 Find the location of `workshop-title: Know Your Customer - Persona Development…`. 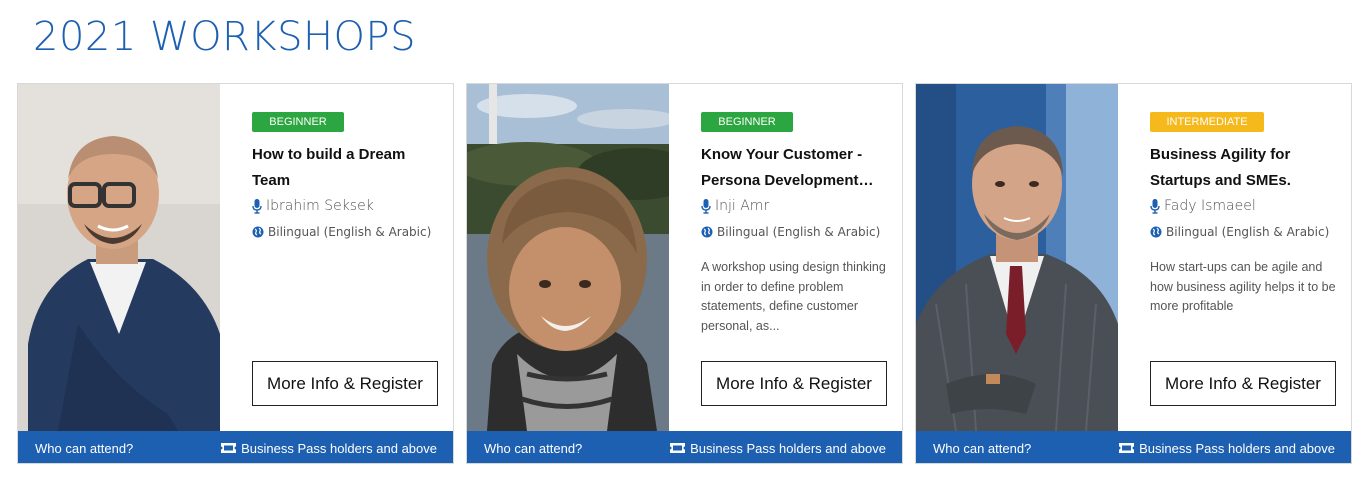

workshop-title: Know Your Customer - Persona Development… is located at coordinates (798, 168).